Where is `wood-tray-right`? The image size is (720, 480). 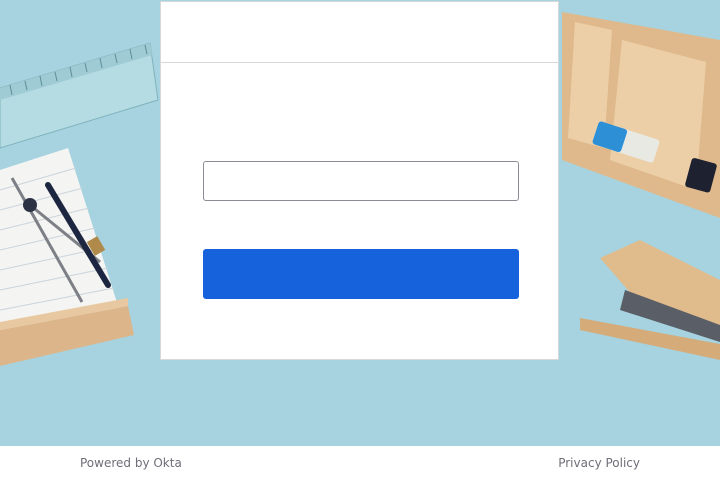
wood-tray-right is located at coordinates (641, 115).